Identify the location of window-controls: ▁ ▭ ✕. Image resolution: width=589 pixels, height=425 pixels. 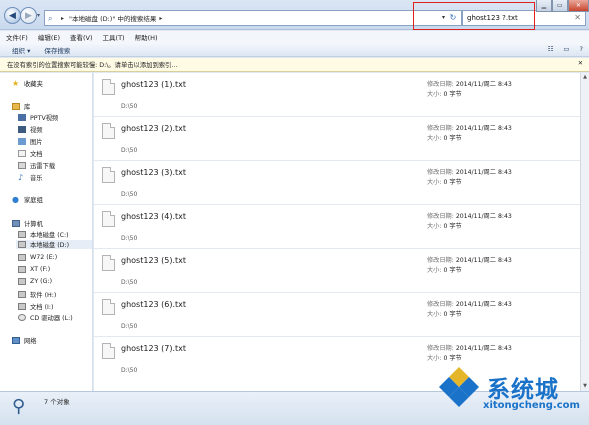
(562, 6).